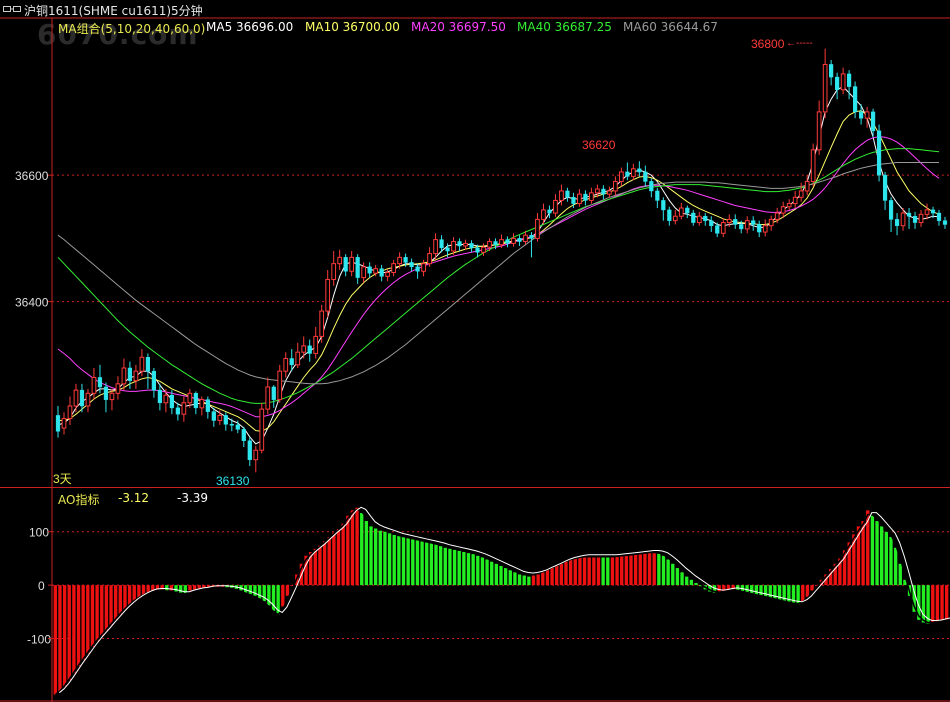 The image size is (950, 702). What do you see at coordinates (599, 145) in the screenshot?
I see `mid-high-label: 36620` at bounding box center [599, 145].